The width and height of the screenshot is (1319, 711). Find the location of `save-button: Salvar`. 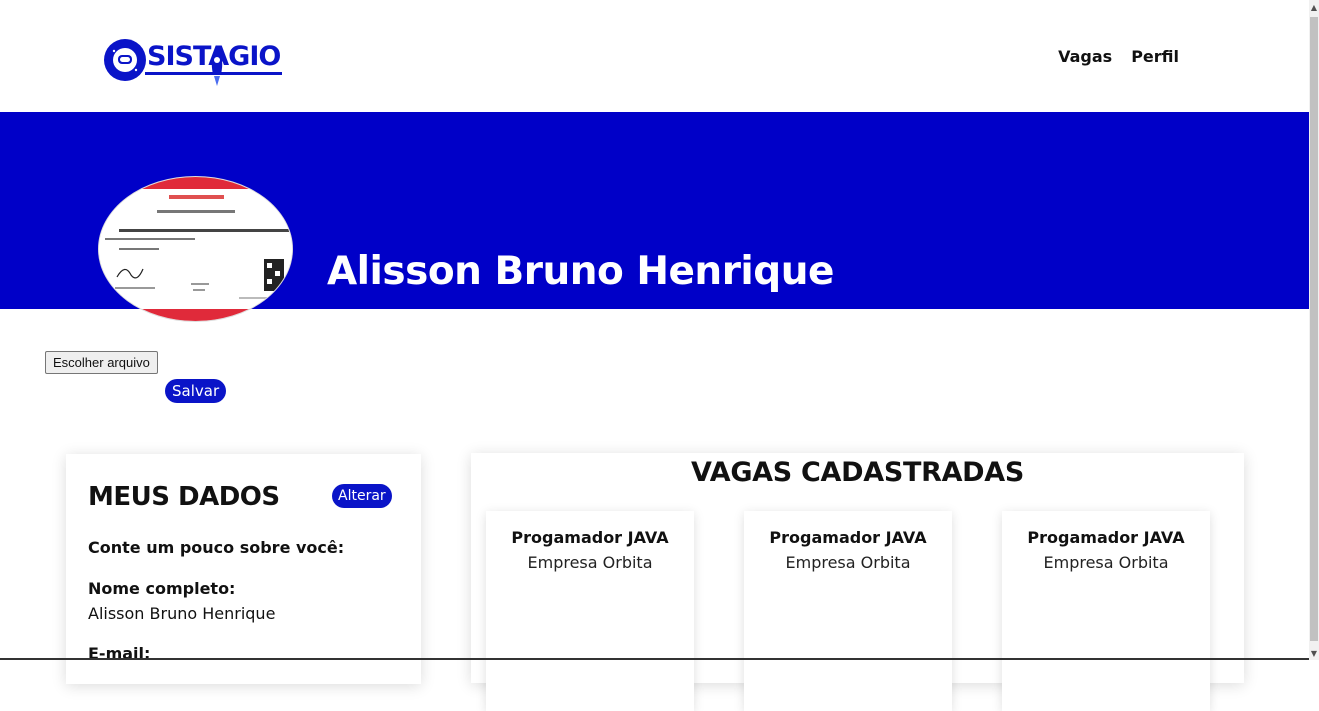

save-button: Salvar is located at coordinates (196, 391).